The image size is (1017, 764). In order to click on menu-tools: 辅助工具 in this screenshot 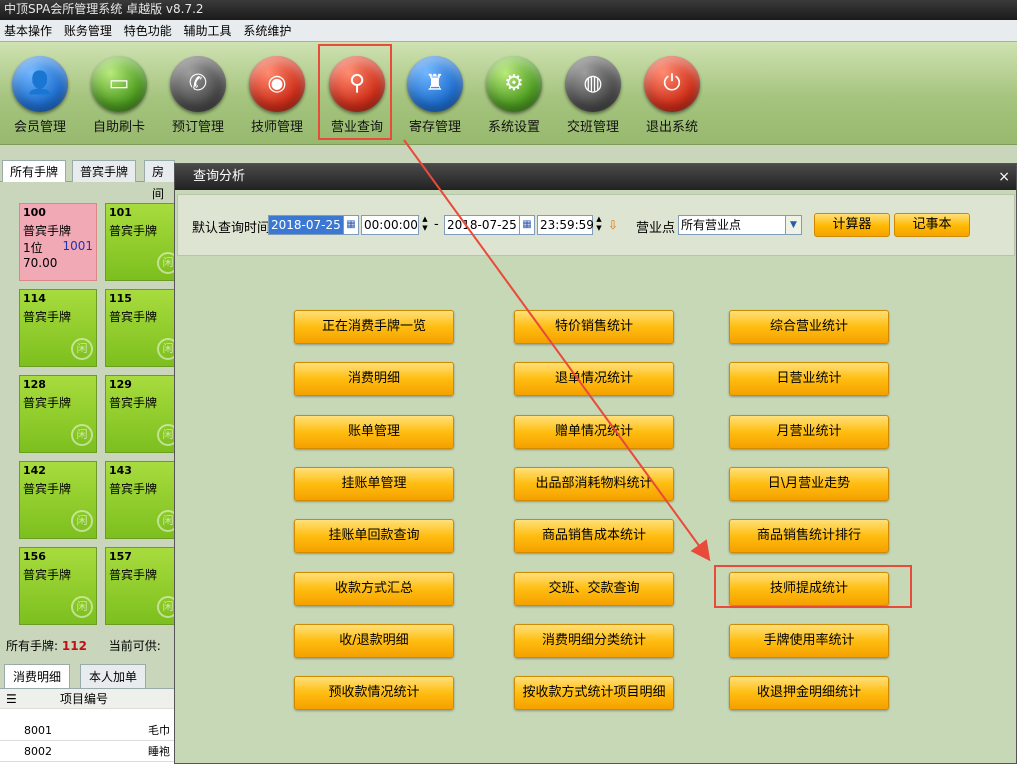, I will do `click(208, 31)`.